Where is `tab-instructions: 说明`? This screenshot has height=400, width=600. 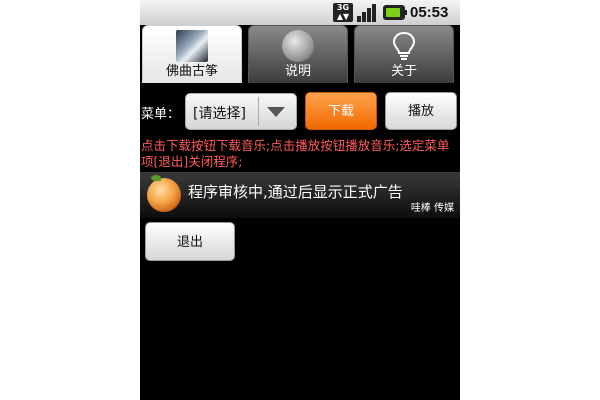 tab-instructions: 说明 is located at coordinates (298, 54).